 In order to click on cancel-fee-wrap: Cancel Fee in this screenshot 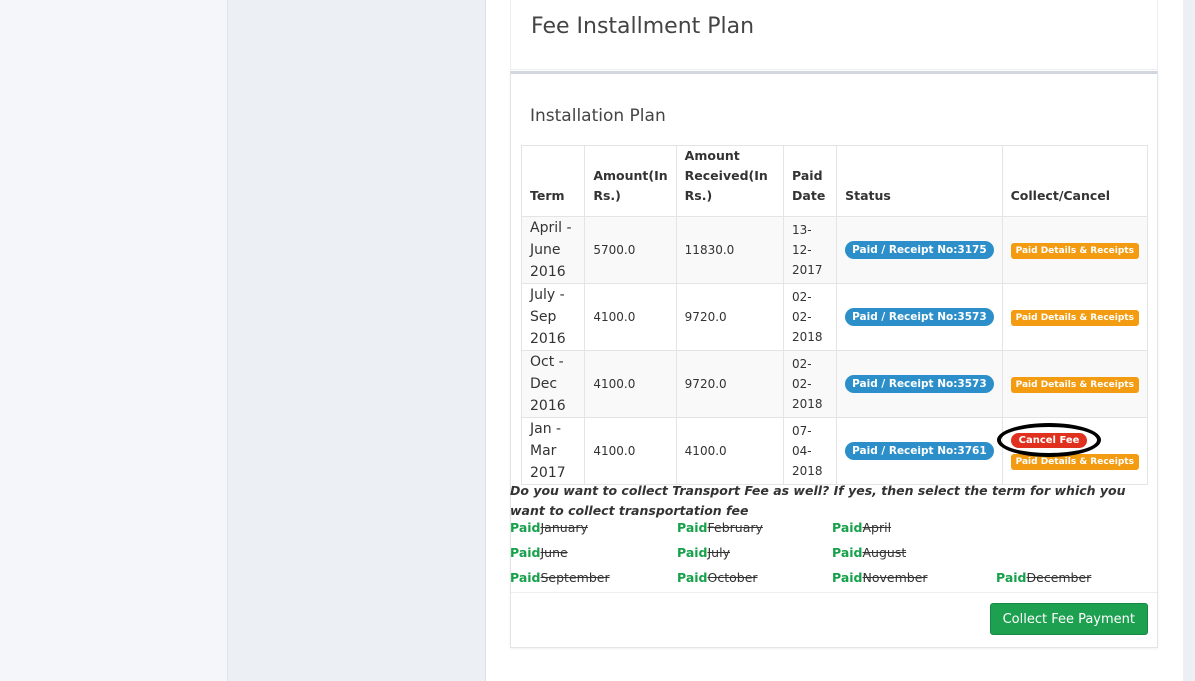, I will do `click(1048, 440)`.